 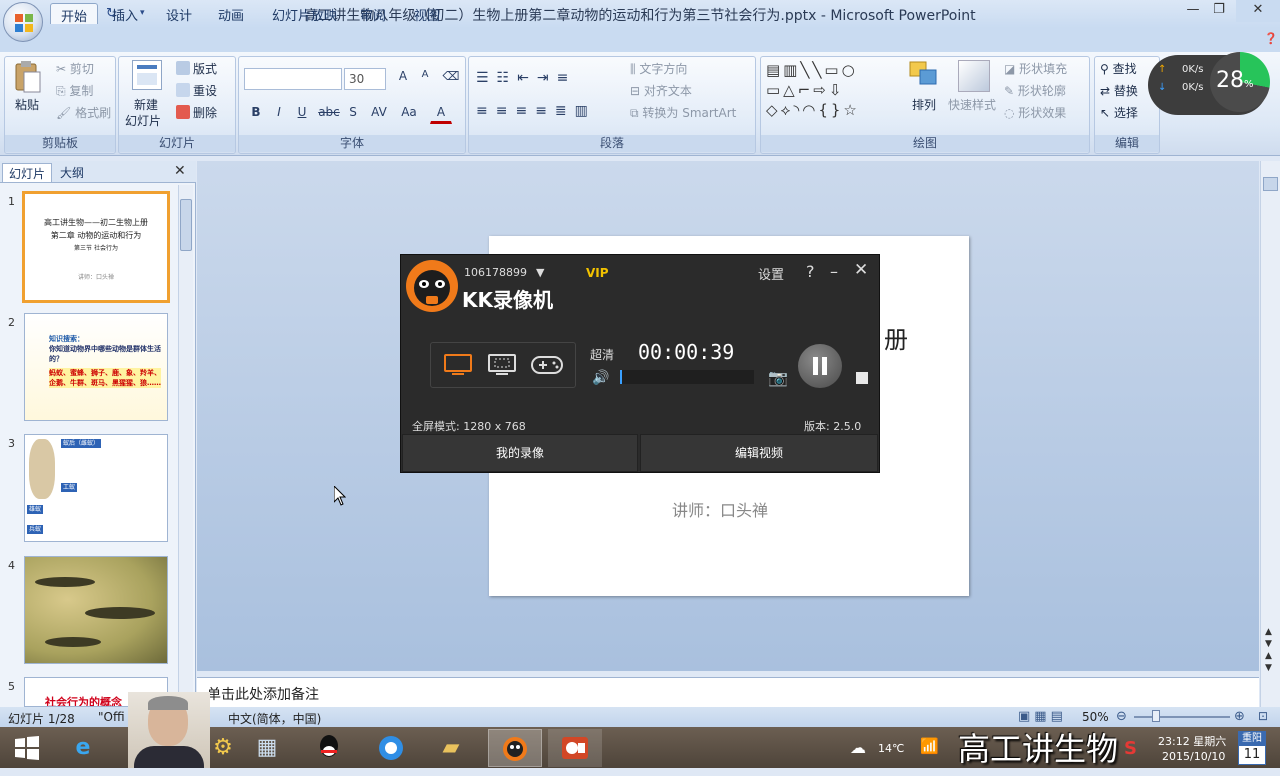 I want to click on paste-button: 粘贴, so click(x=27, y=104).